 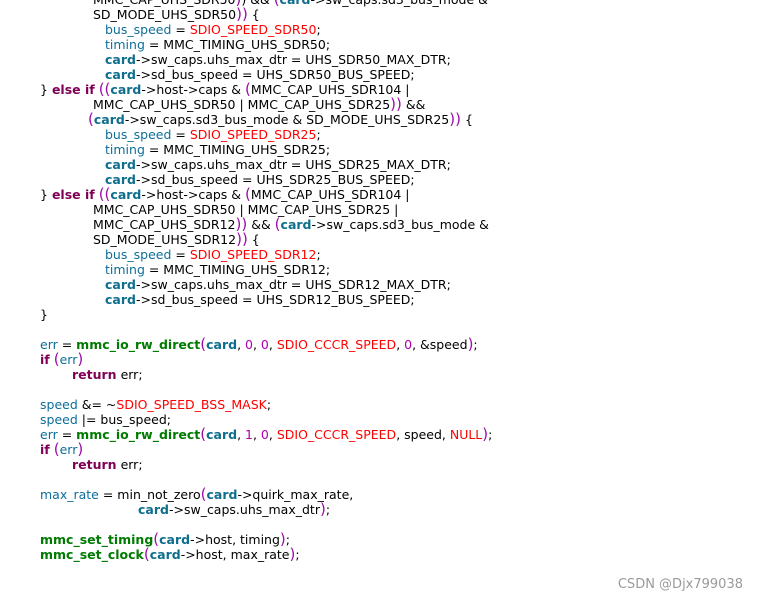 What do you see at coordinates (237, 269) in the screenshot?
I see `code-token-plain: = MMC_TIMING_UHS_SDR12;` at bounding box center [237, 269].